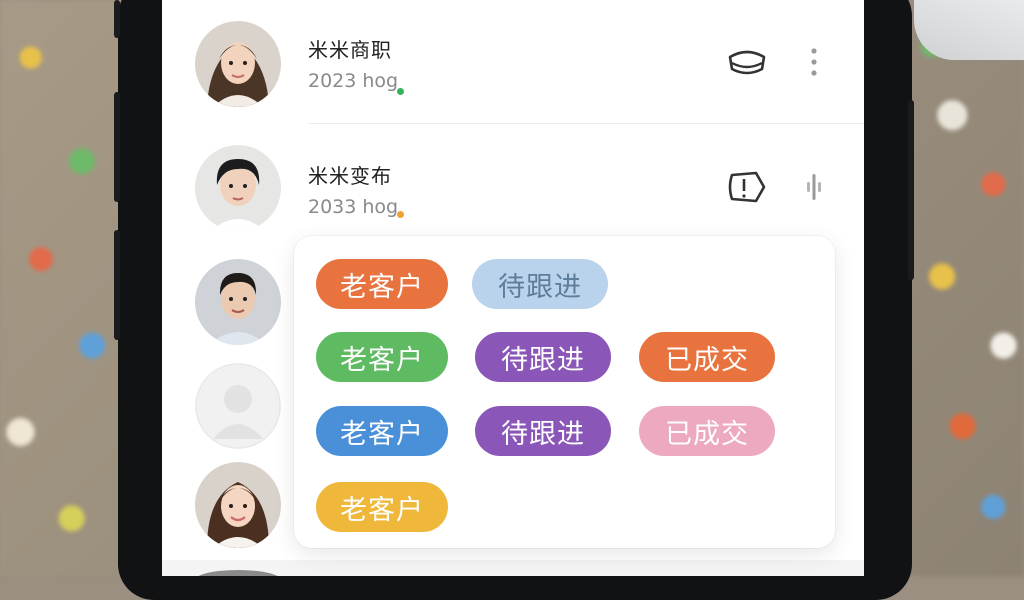 The height and width of the screenshot is (600, 1024). What do you see at coordinates (350, 50) in the screenshot?
I see `contact-name: 米米商职` at bounding box center [350, 50].